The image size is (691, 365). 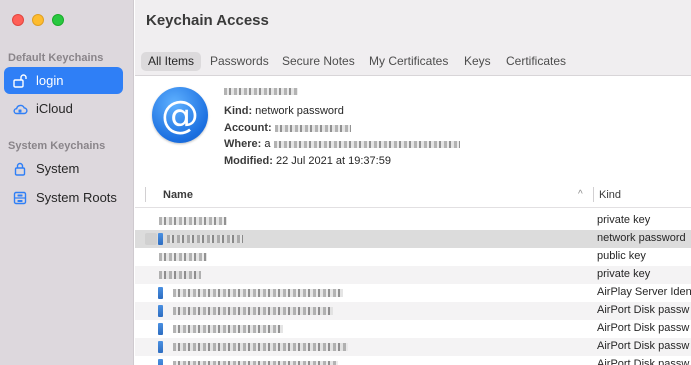 I want to click on sidebar-section-default-keychains: Default Keychains, so click(x=56, y=58).